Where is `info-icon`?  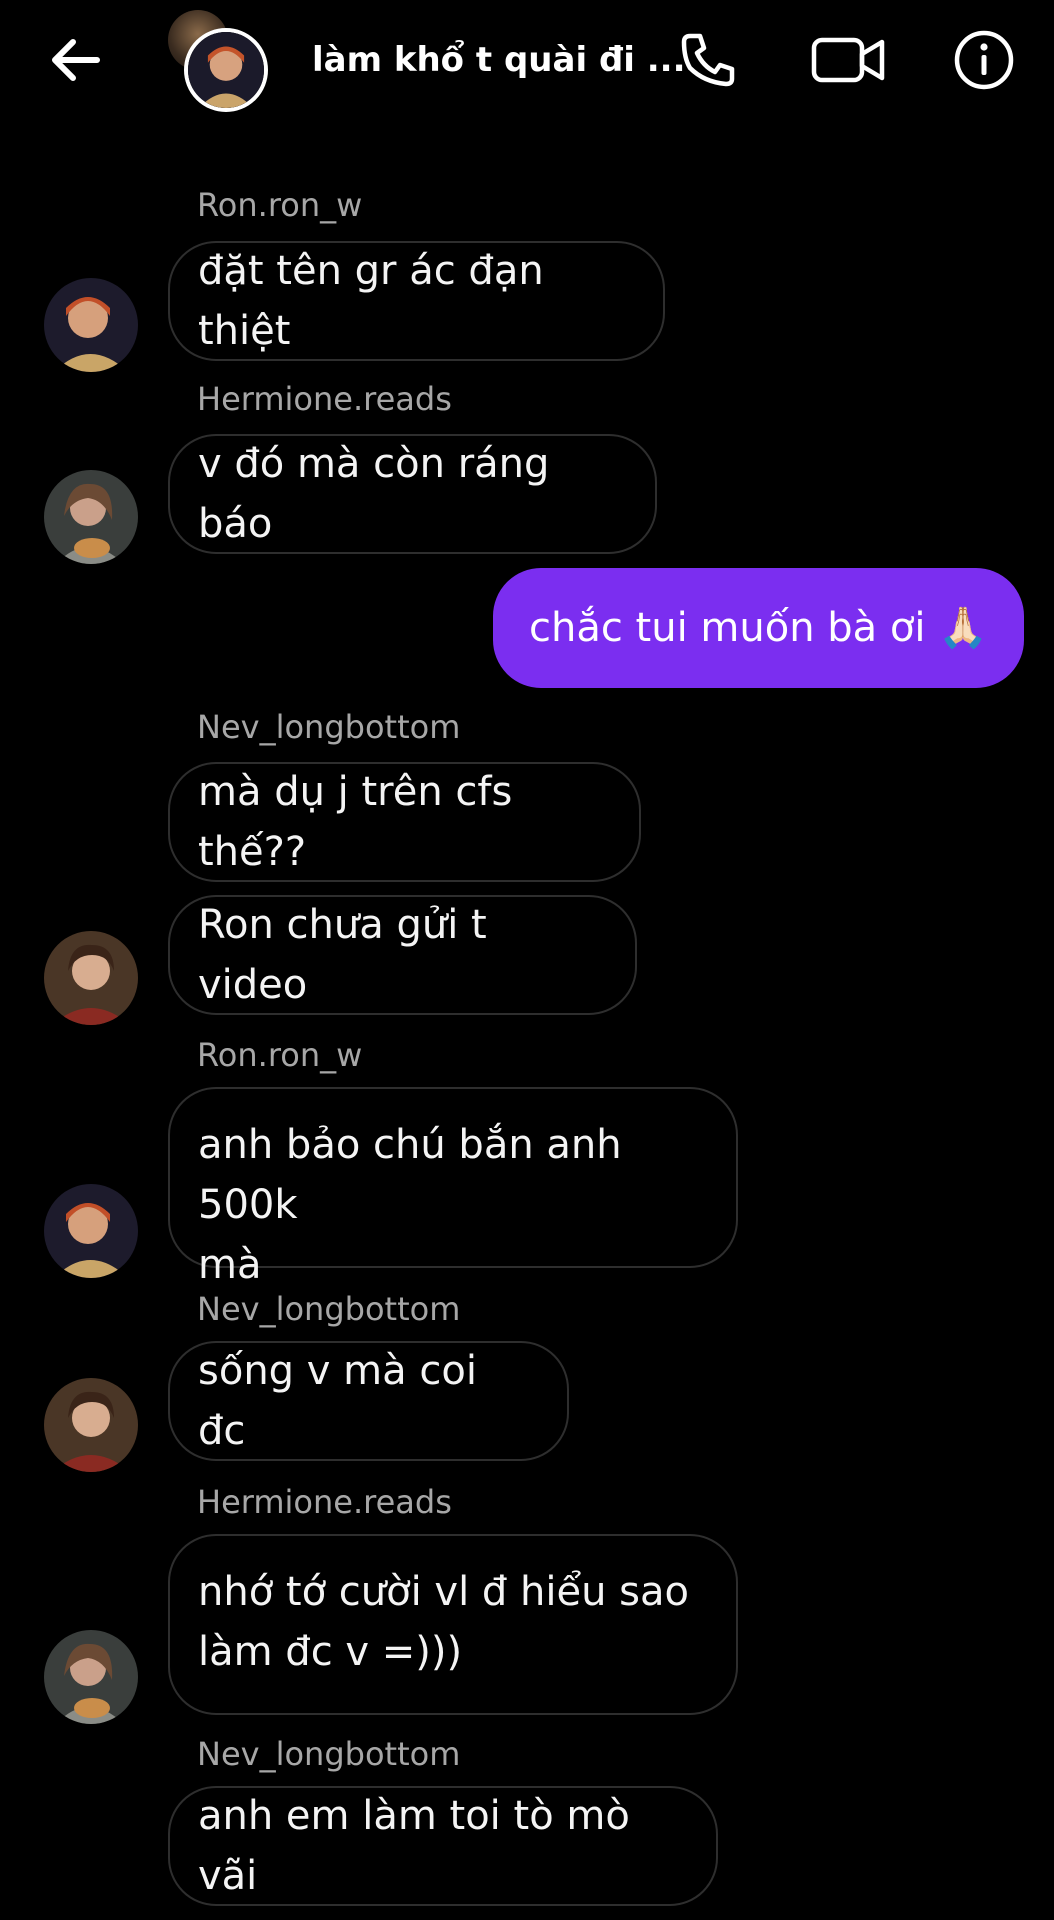
info-icon is located at coordinates (984, 60).